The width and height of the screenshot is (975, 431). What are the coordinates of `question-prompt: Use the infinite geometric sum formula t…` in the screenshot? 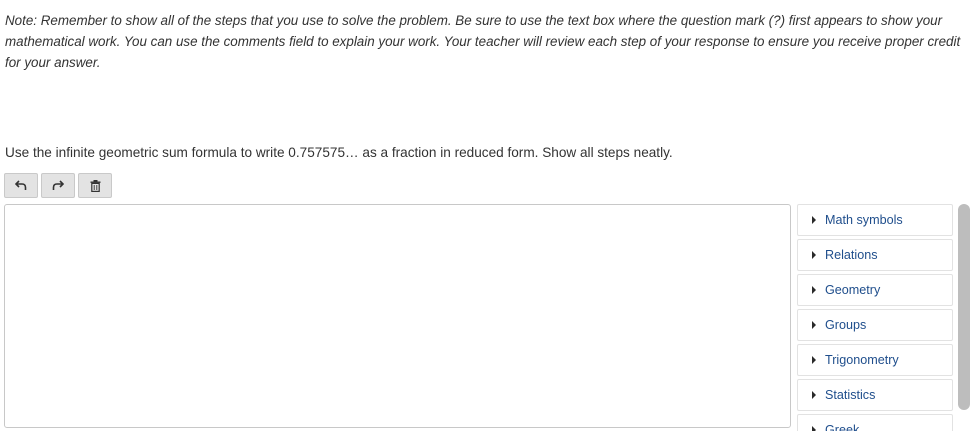 It's located at (339, 152).